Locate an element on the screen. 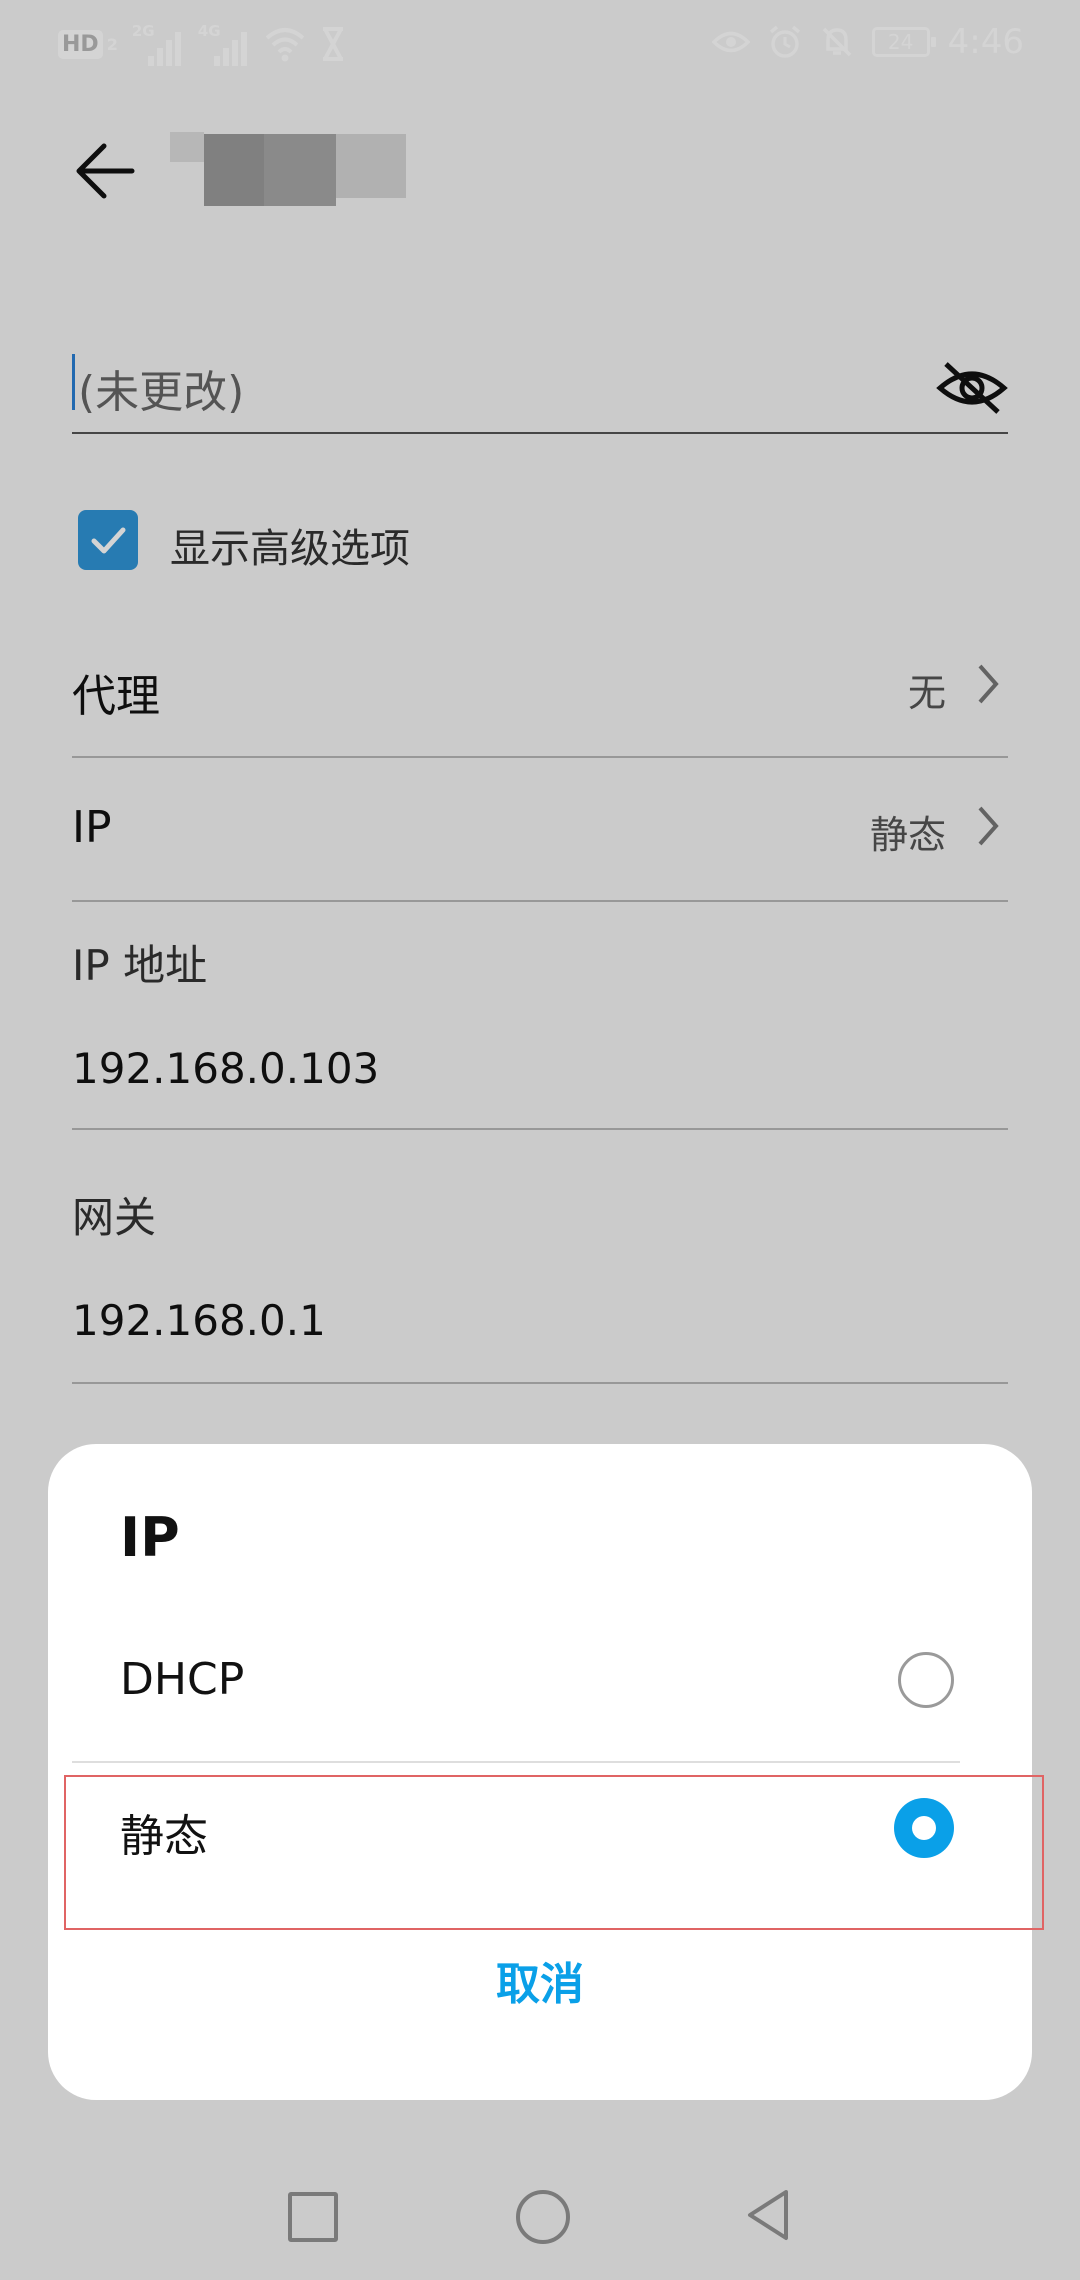 This screenshot has height=2280, width=1080. navigation-bar is located at coordinates (540, 2215).